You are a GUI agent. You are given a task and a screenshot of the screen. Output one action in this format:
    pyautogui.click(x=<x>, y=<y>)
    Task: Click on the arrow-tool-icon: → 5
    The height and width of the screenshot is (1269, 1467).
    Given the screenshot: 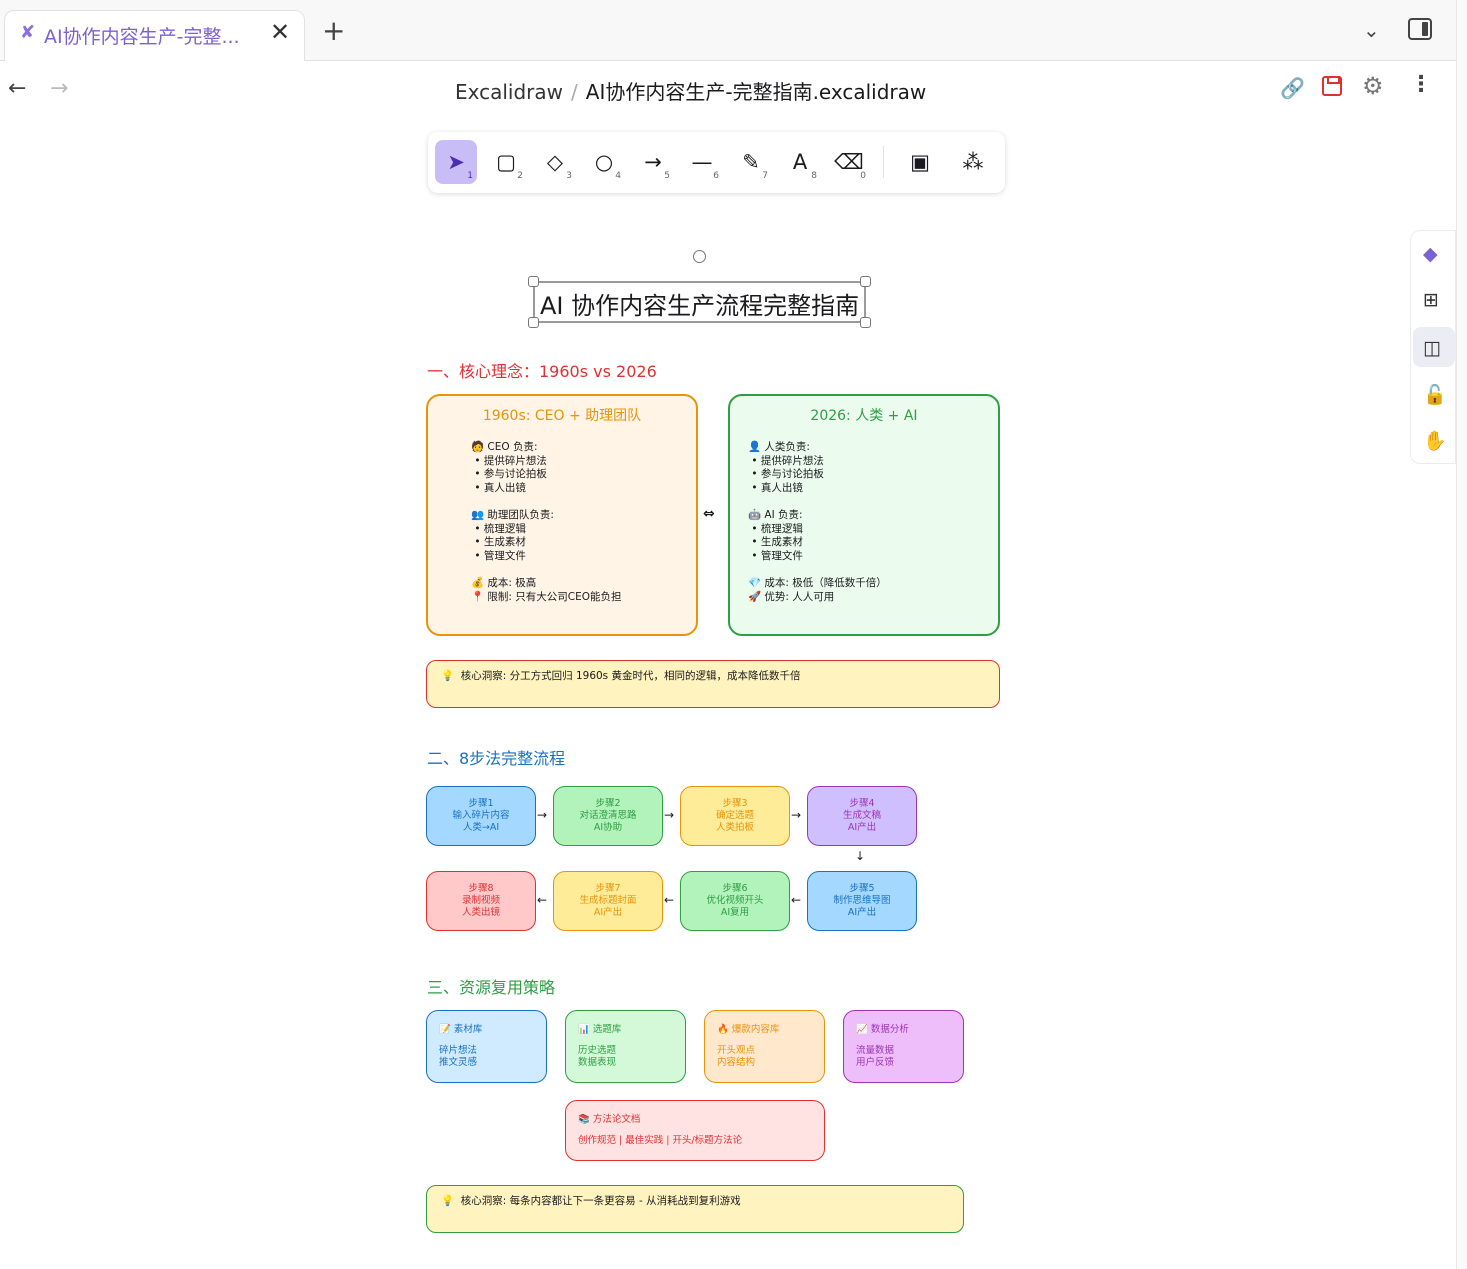 What is the action you would take?
    pyautogui.click(x=653, y=162)
    